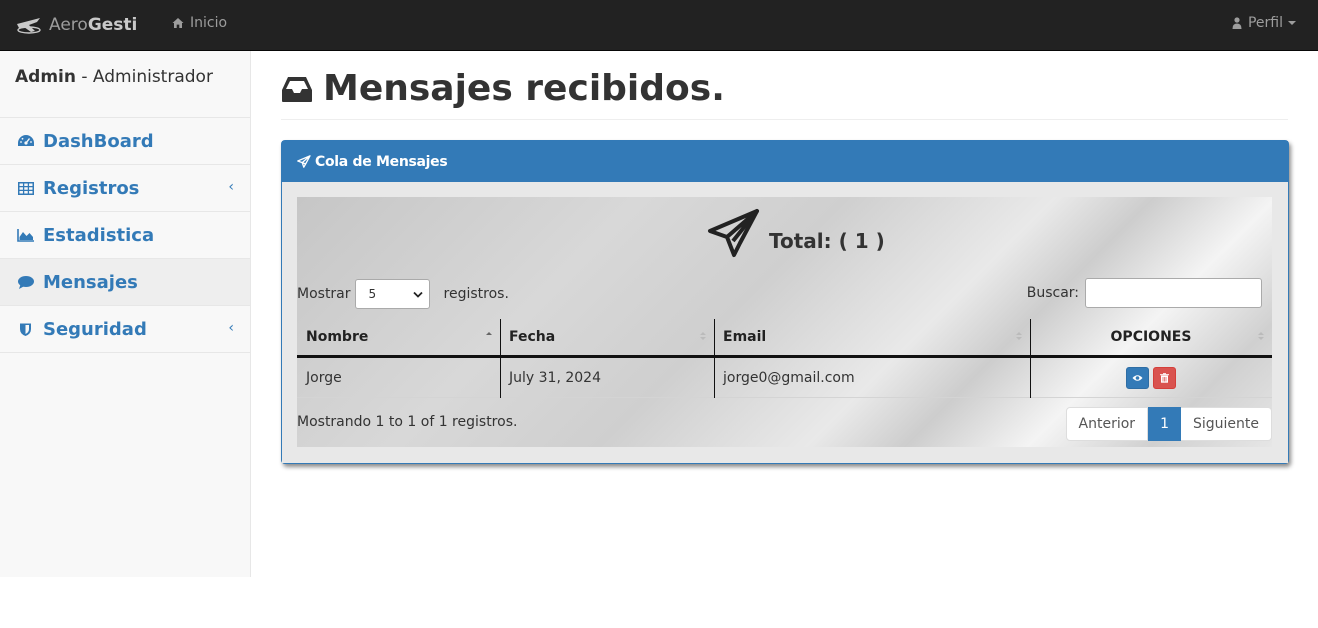 The image size is (1318, 628). Describe the element at coordinates (733, 233) in the screenshot. I see `paper-plane-large-icon` at that location.